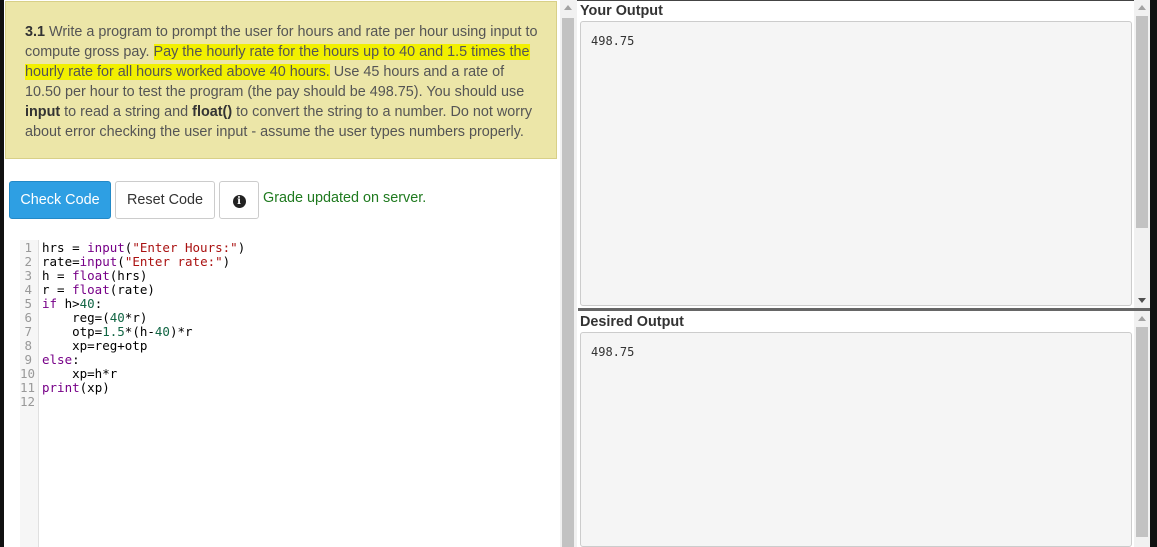  What do you see at coordinates (28, 289) in the screenshot?
I see `line-number: 4` at bounding box center [28, 289].